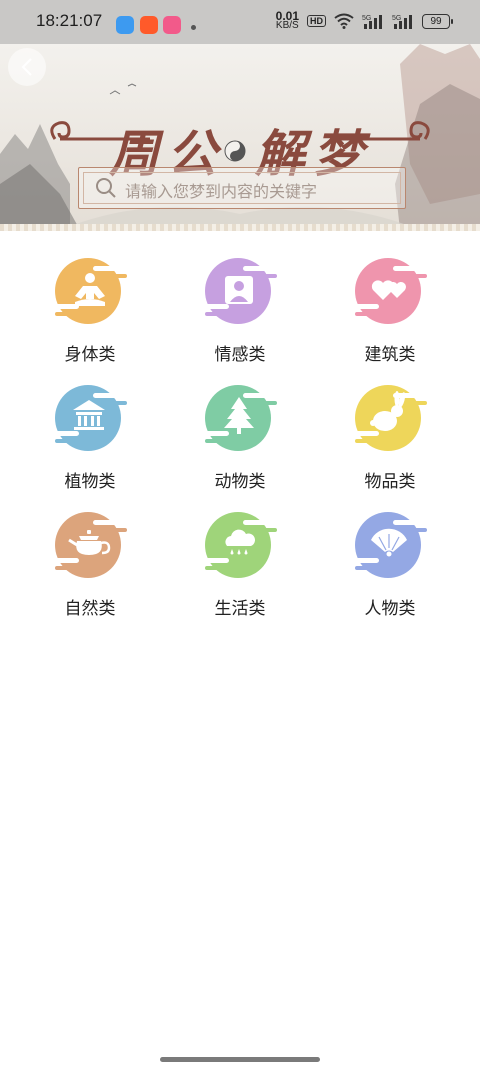 The height and width of the screenshot is (1072, 480). Describe the element at coordinates (90, 291) in the screenshot. I see `meditation-person-icon` at that location.